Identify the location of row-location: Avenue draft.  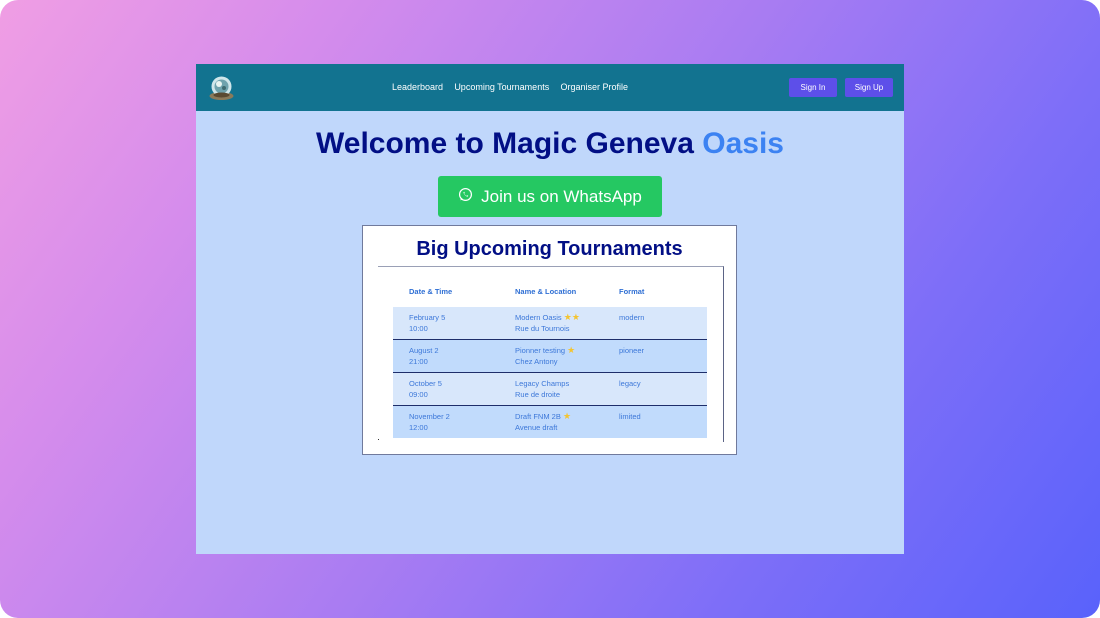
(536, 427).